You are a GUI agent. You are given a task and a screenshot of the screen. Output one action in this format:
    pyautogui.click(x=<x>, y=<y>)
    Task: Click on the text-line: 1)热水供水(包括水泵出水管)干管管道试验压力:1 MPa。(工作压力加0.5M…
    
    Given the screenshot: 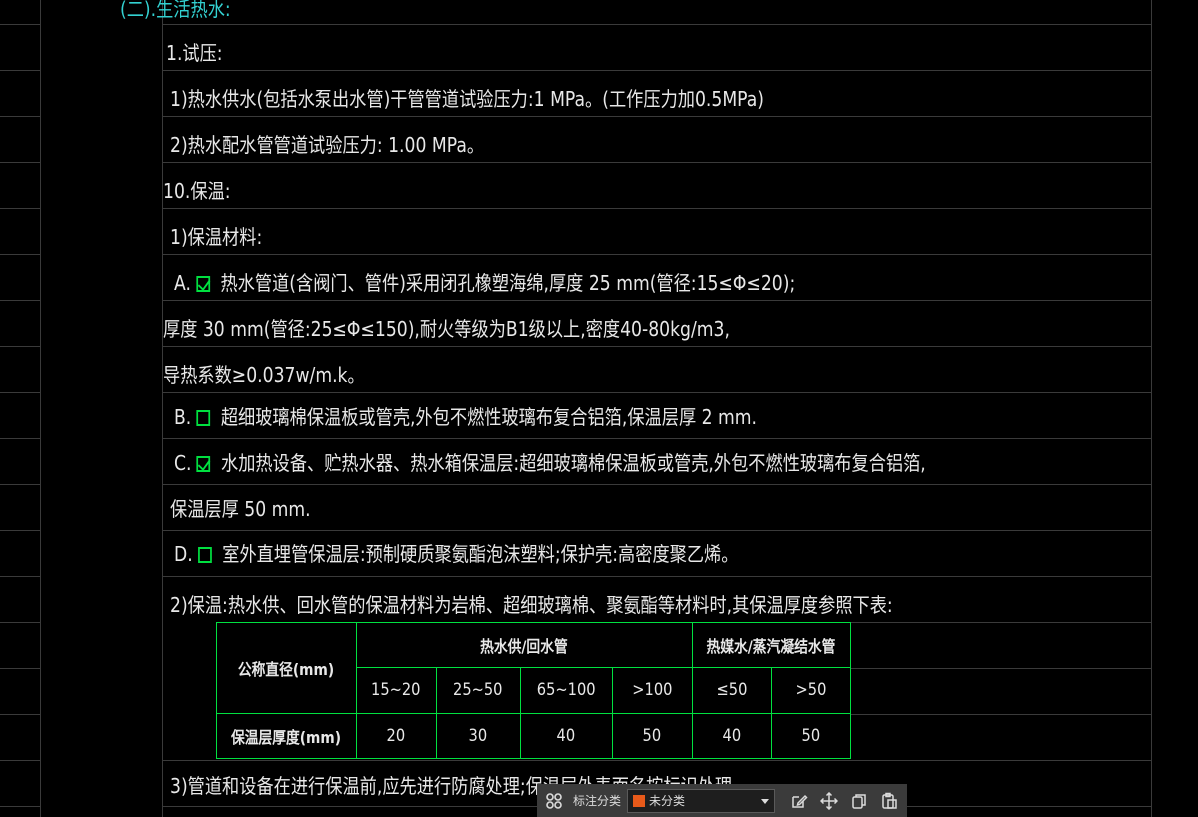 What is the action you would take?
    pyautogui.click(x=467, y=99)
    